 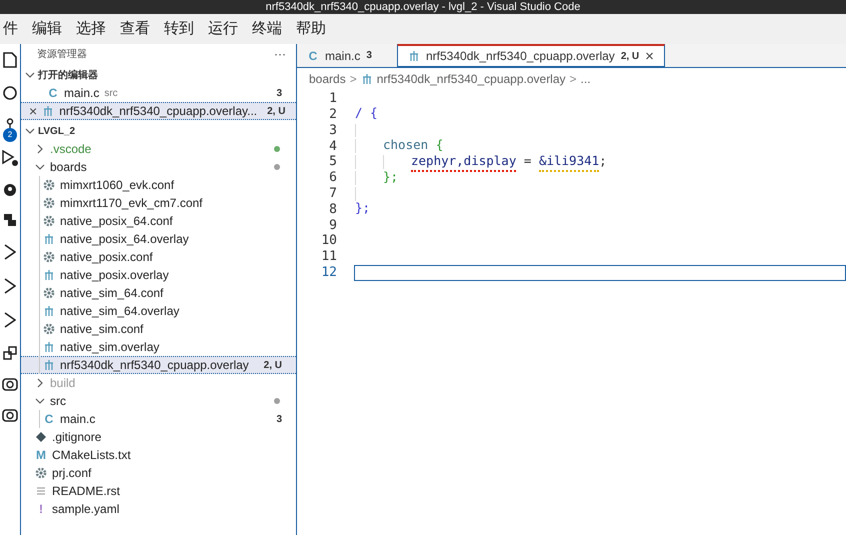 I want to click on menu-item: 终端, so click(x=267, y=29).